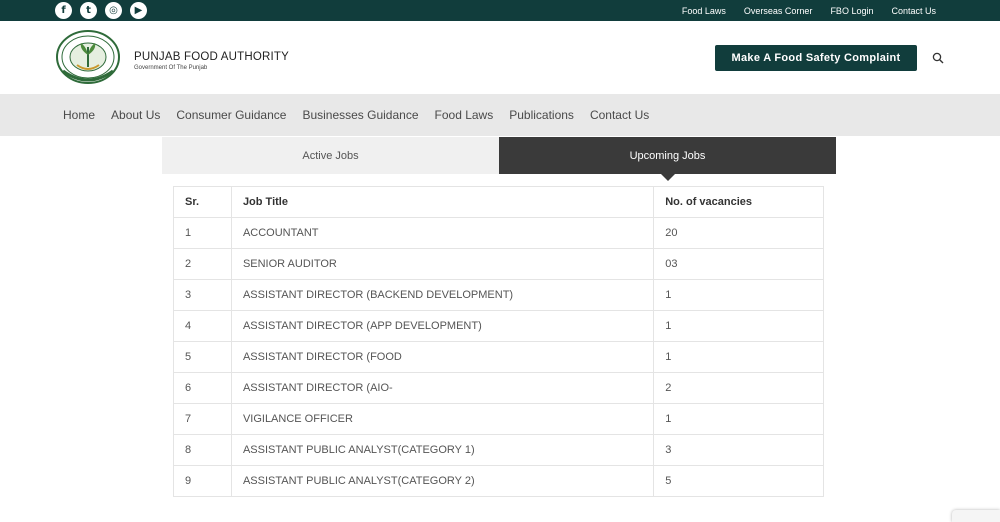  Describe the element at coordinates (135, 115) in the screenshot. I see `nav-item-about-us: About Us` at that location.